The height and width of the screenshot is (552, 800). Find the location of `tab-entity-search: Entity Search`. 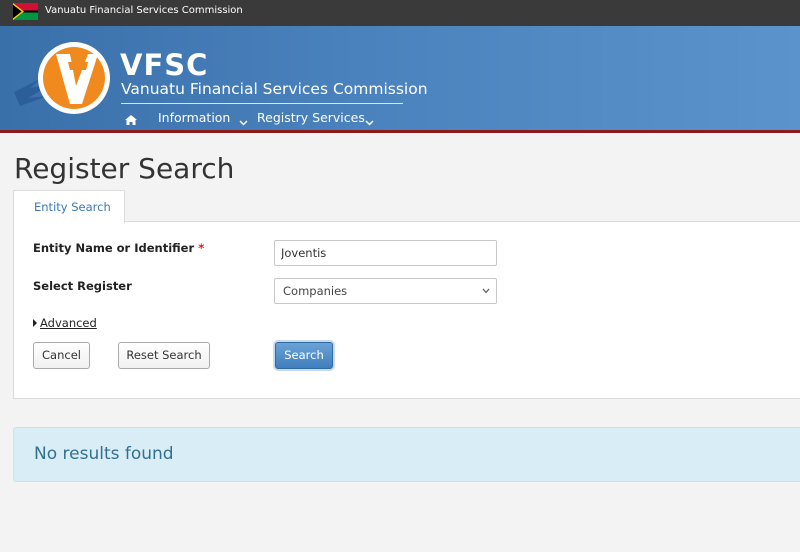

tab-entity-search: Entity Search is located at coordinates (69, 206).